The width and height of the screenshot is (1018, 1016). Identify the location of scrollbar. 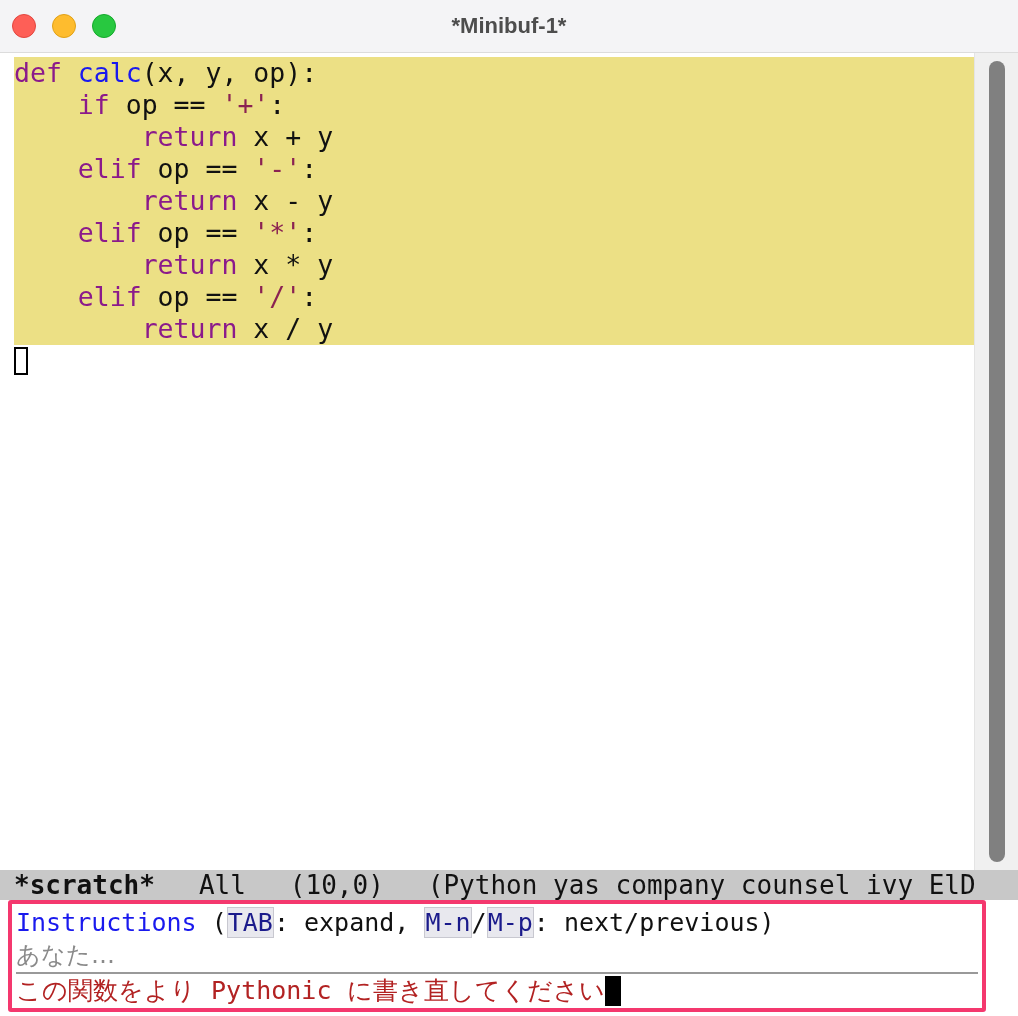
(996, 461).